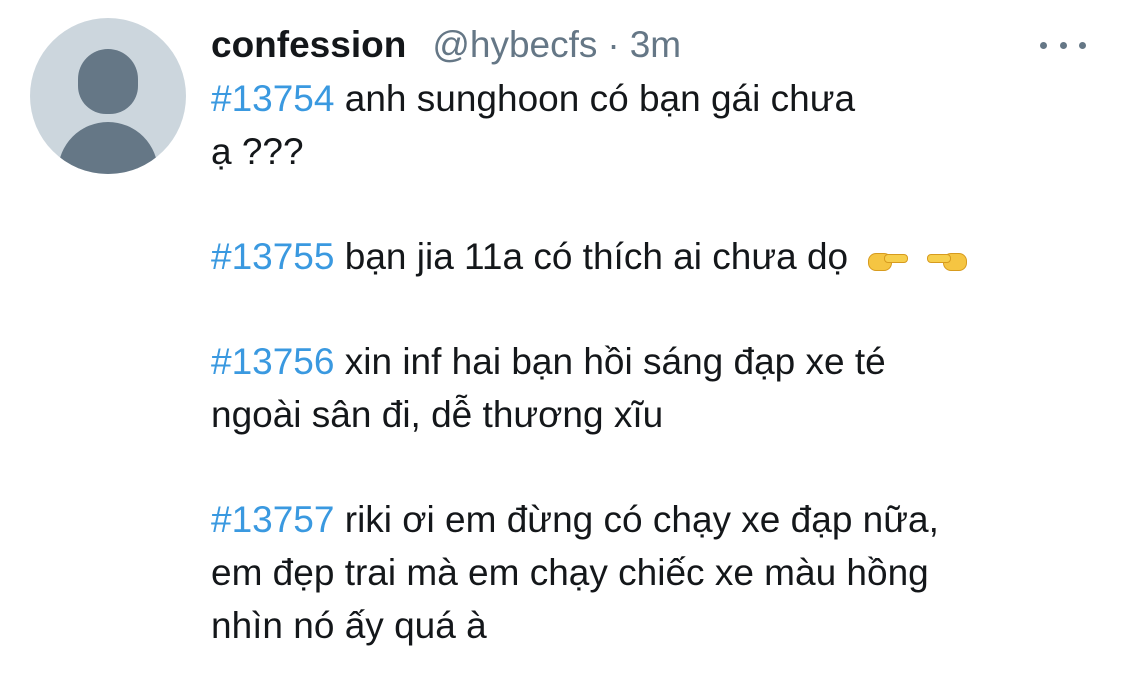 The image size is (1125, 682). Describe the element at coordinates (615, 361) in the screenshot. I see `post-text: xin inf hai bạn hồi sáng đạp xe té` at that location.